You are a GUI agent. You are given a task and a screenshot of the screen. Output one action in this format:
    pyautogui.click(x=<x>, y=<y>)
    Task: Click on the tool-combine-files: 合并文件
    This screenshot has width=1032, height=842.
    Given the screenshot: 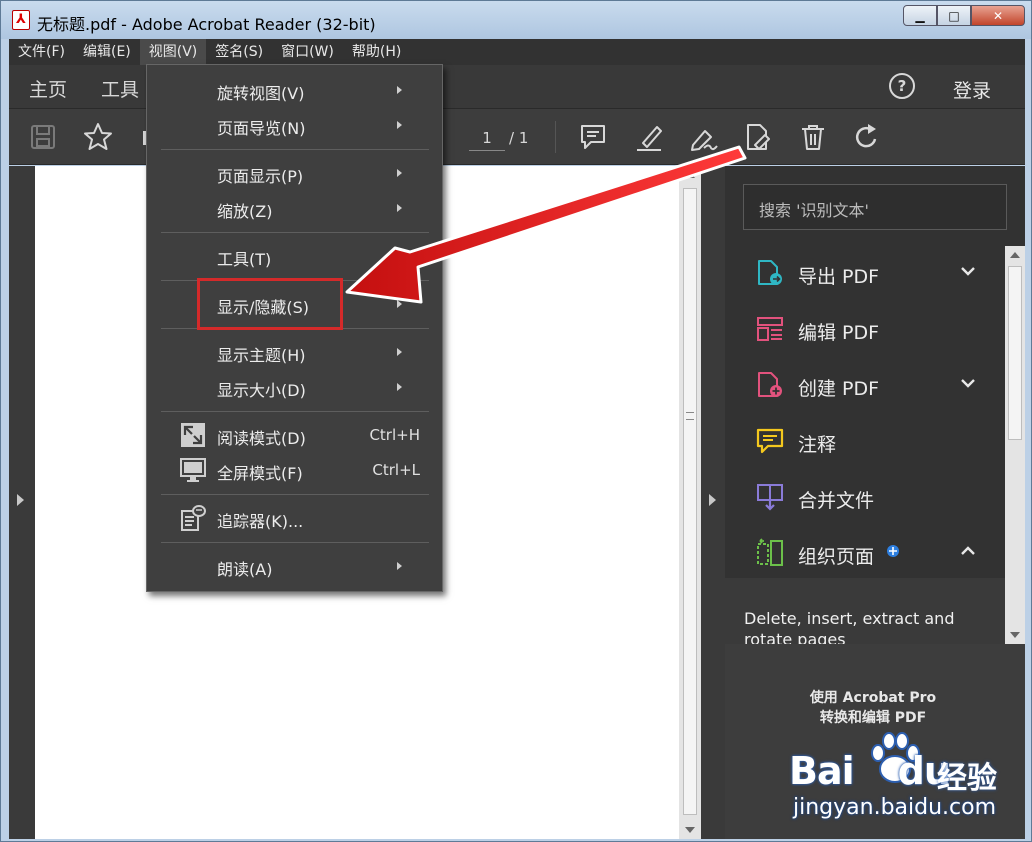 What is the action you would take?
    pyautogui.click(x=865, y=498)
    